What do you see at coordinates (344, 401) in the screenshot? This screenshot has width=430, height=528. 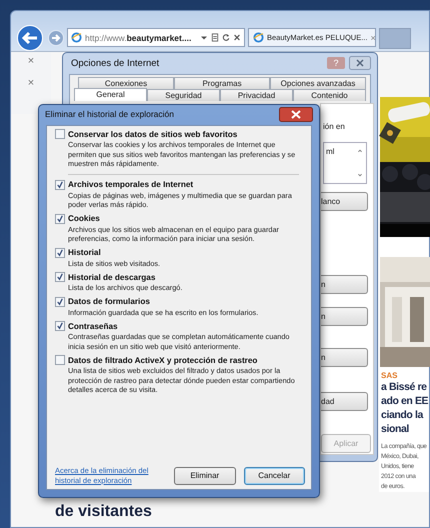 I see `button: dad` at bounding box center [344, 401].